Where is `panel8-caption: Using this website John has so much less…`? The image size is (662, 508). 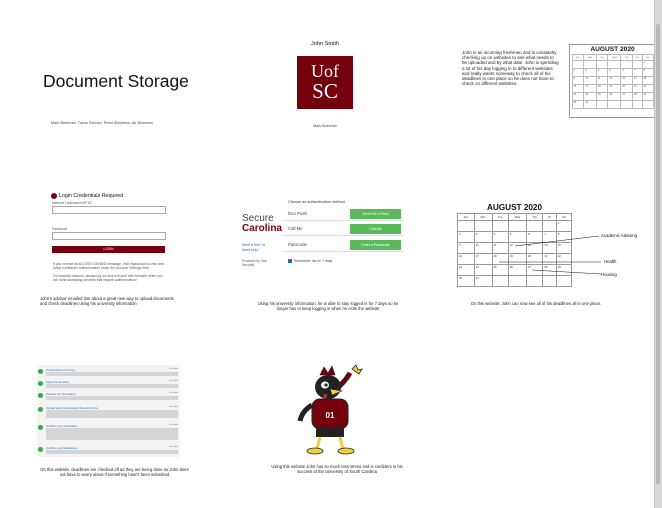 panel8-caption: Using this website John has so much less… is located at coordinates (337, 469).